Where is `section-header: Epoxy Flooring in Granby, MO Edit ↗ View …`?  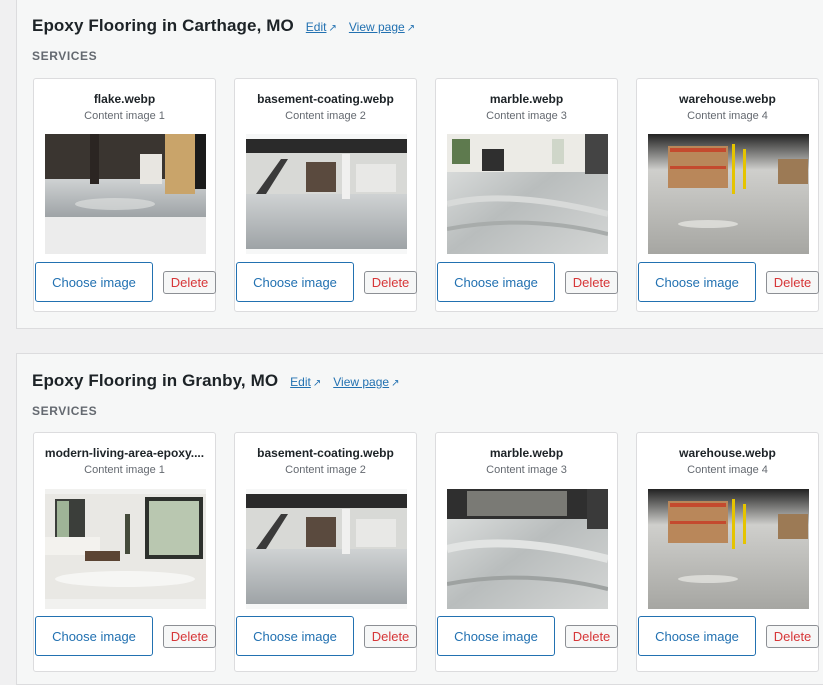
section-header: Epoxy Flooring in Granby, MO Edit ↗ View … is located at coordinates (215, 381).